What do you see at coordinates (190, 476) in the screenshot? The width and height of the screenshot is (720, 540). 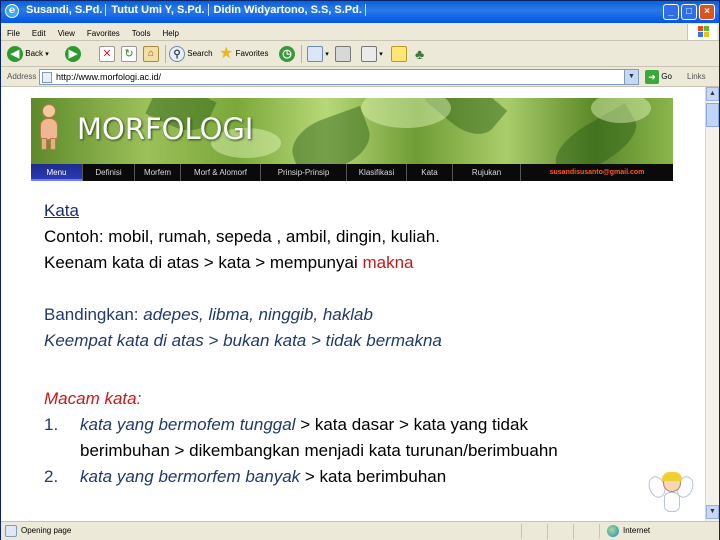 I see `list-item-emph: kata yang bermorfem banyak` at bounding box center [190, 476].